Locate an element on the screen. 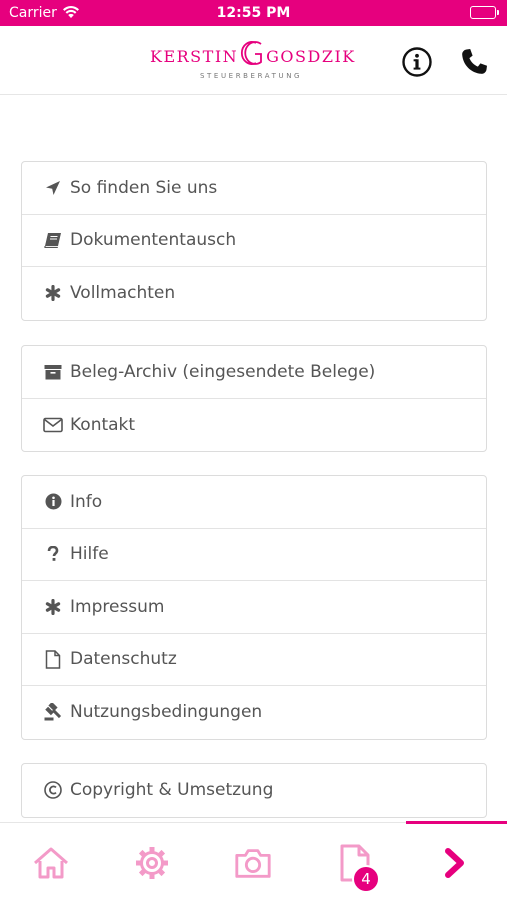 This screenshot has height=900, width=507. camera-icon is located at coordinates (253, 863).